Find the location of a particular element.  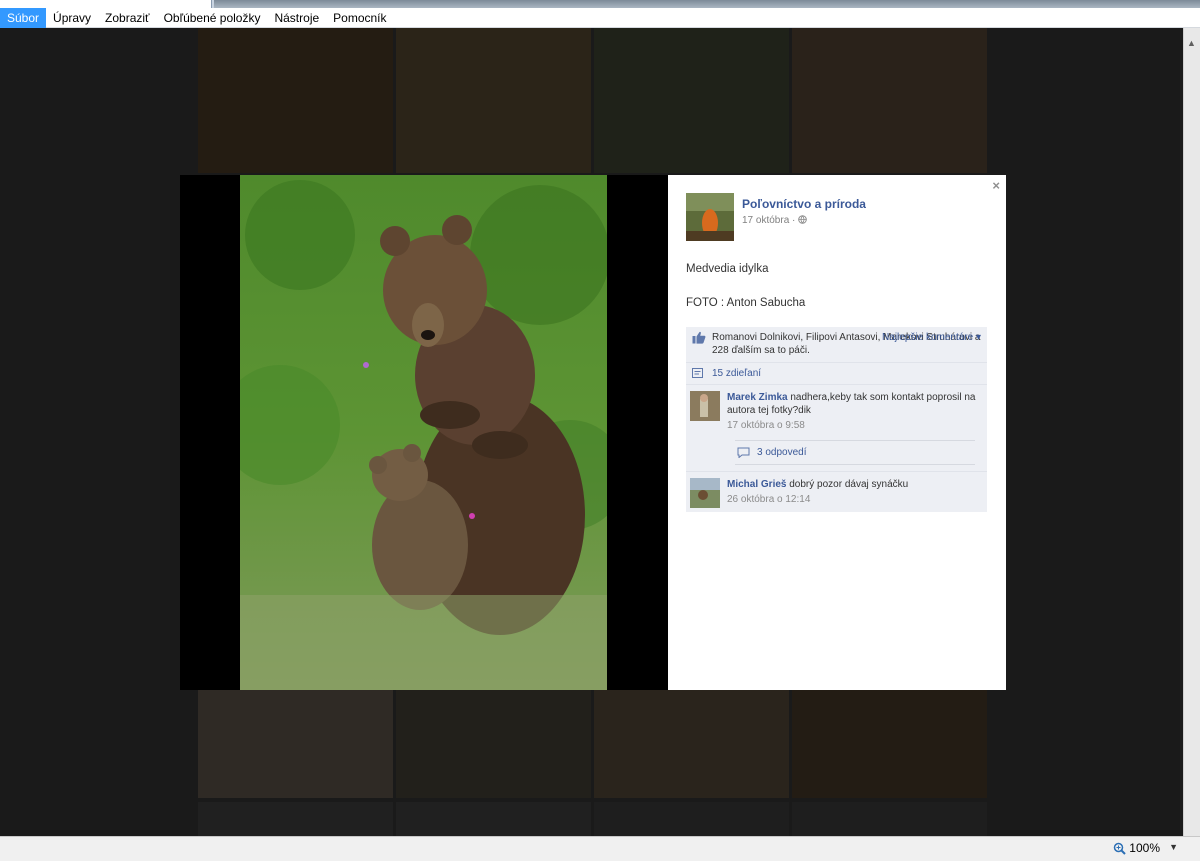

best-comments-dropdown: Najlepšie komentáre ▾ is located at coordinates (931, 337).